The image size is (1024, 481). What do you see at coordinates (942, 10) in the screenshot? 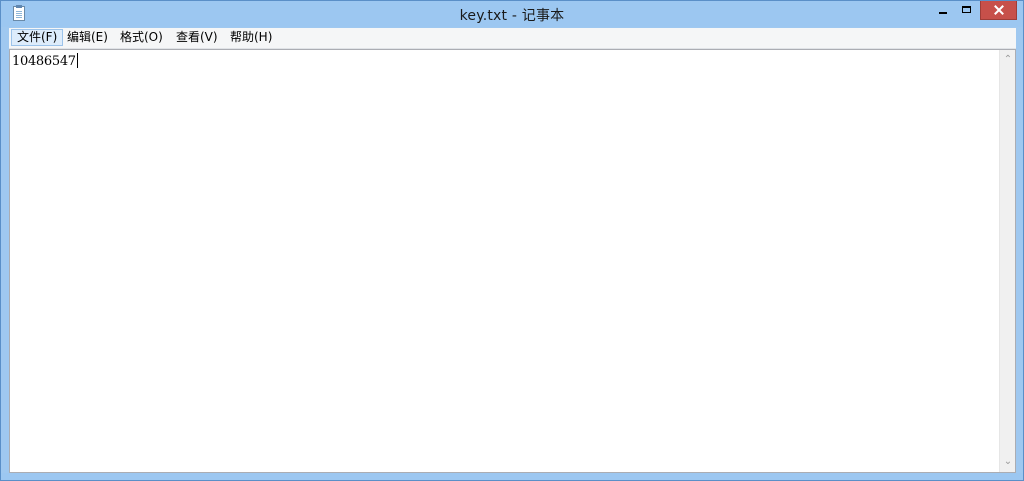
I see `minimize-button` at bounding box center [942, 10].